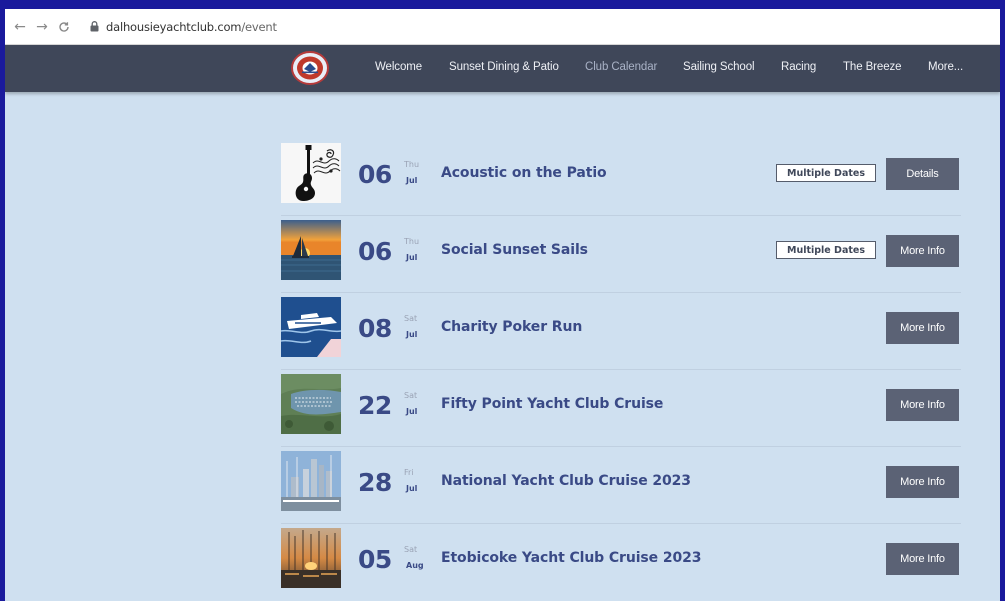 This screenshot has width=1005, height=601. What do you see at coordinates (375, 559) in the screenshot?
I see `event-day: 05` at bounding box center [375, 559].